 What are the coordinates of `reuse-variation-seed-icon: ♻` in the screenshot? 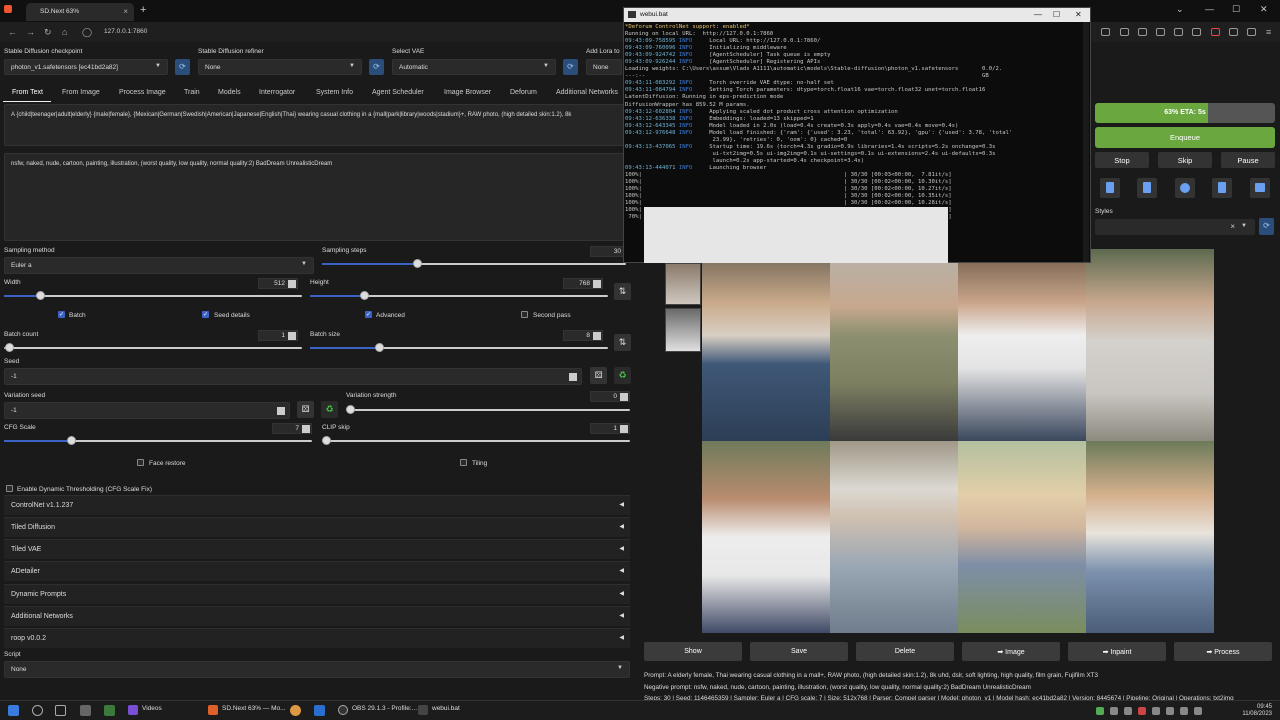 It's located at (329, 409).